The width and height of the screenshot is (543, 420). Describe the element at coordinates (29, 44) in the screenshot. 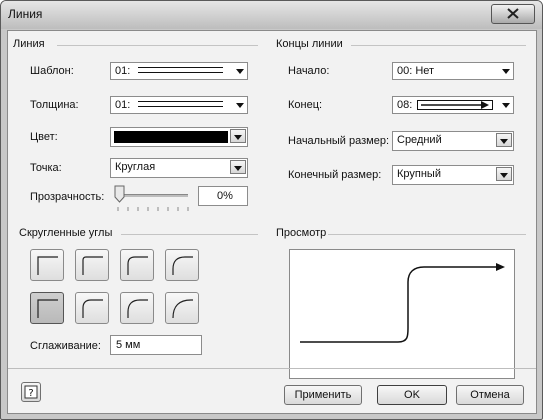

I see `line-section-heading: Линия` at that location.